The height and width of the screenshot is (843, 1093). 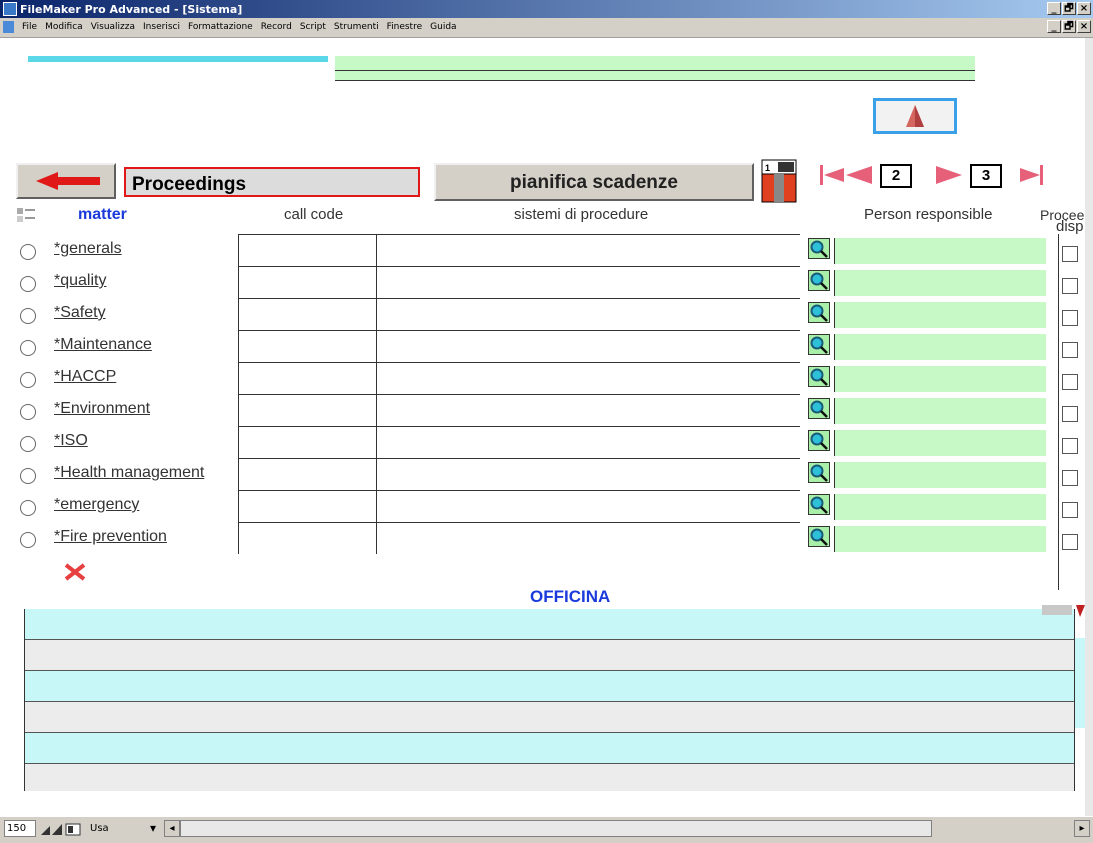 What do you see at coordinates (896, 176) in the screenshot?
I see `current-page-box: 2` at bounding box center [896, 176].